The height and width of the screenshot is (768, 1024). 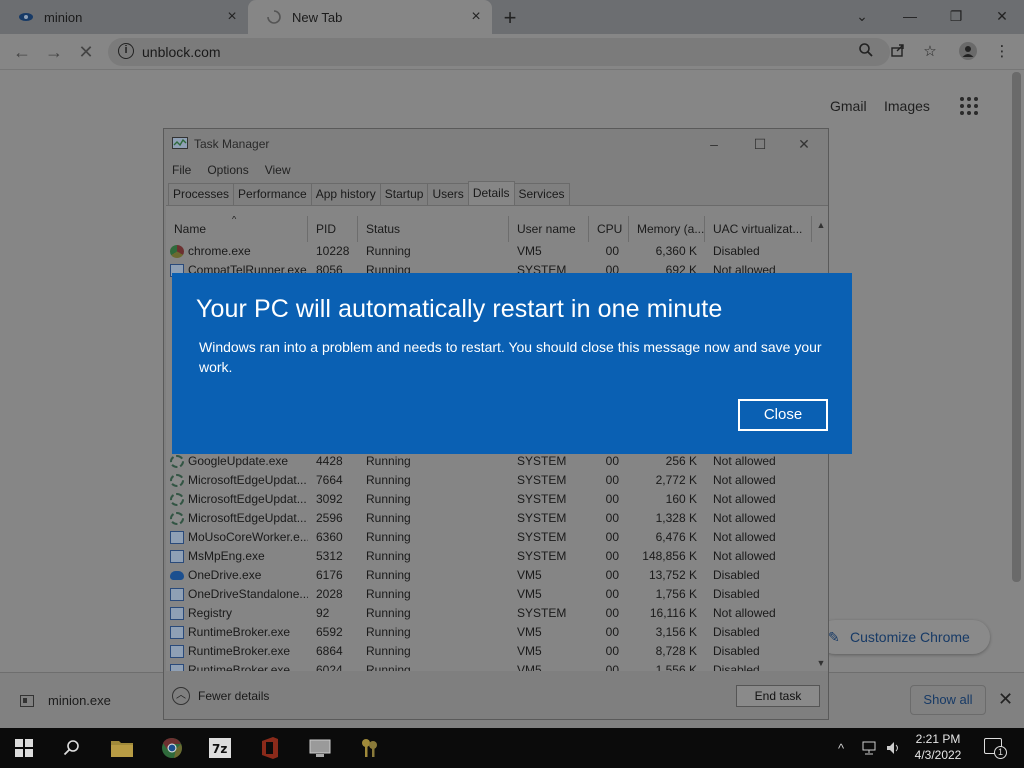 What do you see at coordinates (491, 193) in the screenshot?
I see `tab-details: Details` at bounding box center [491, 193].